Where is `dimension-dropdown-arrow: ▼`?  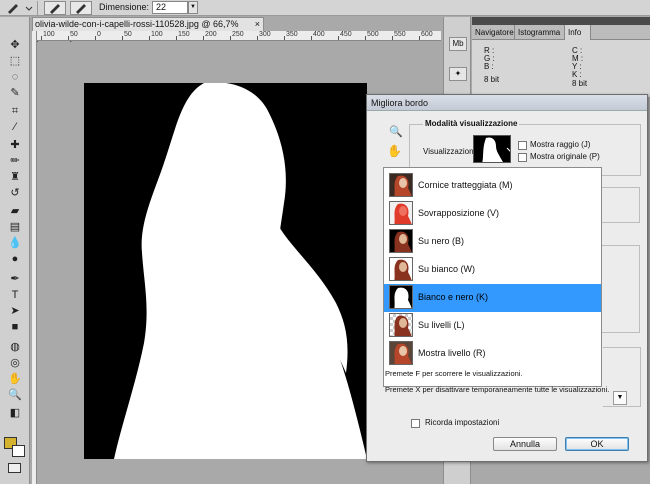
dimension-dropdown-arrow: ▼ is located at coordinates (193, 7).